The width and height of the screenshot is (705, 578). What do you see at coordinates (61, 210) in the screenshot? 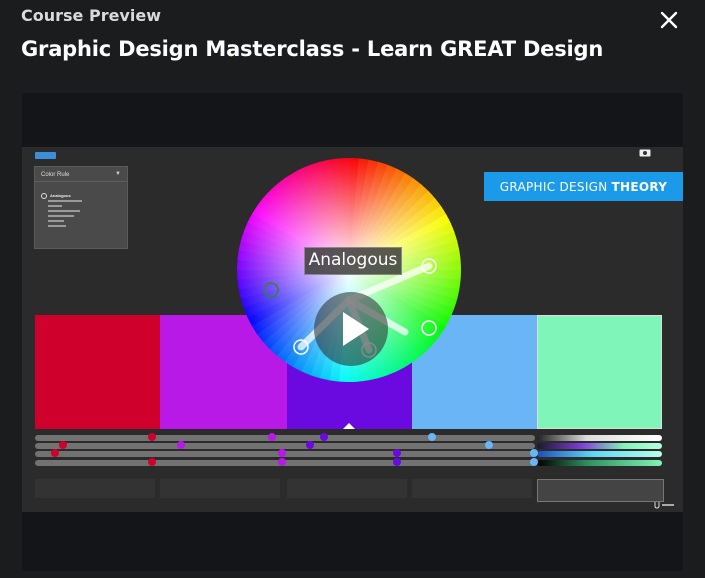
I see `rule-list: Analogous` at bounding box center [61, 210].